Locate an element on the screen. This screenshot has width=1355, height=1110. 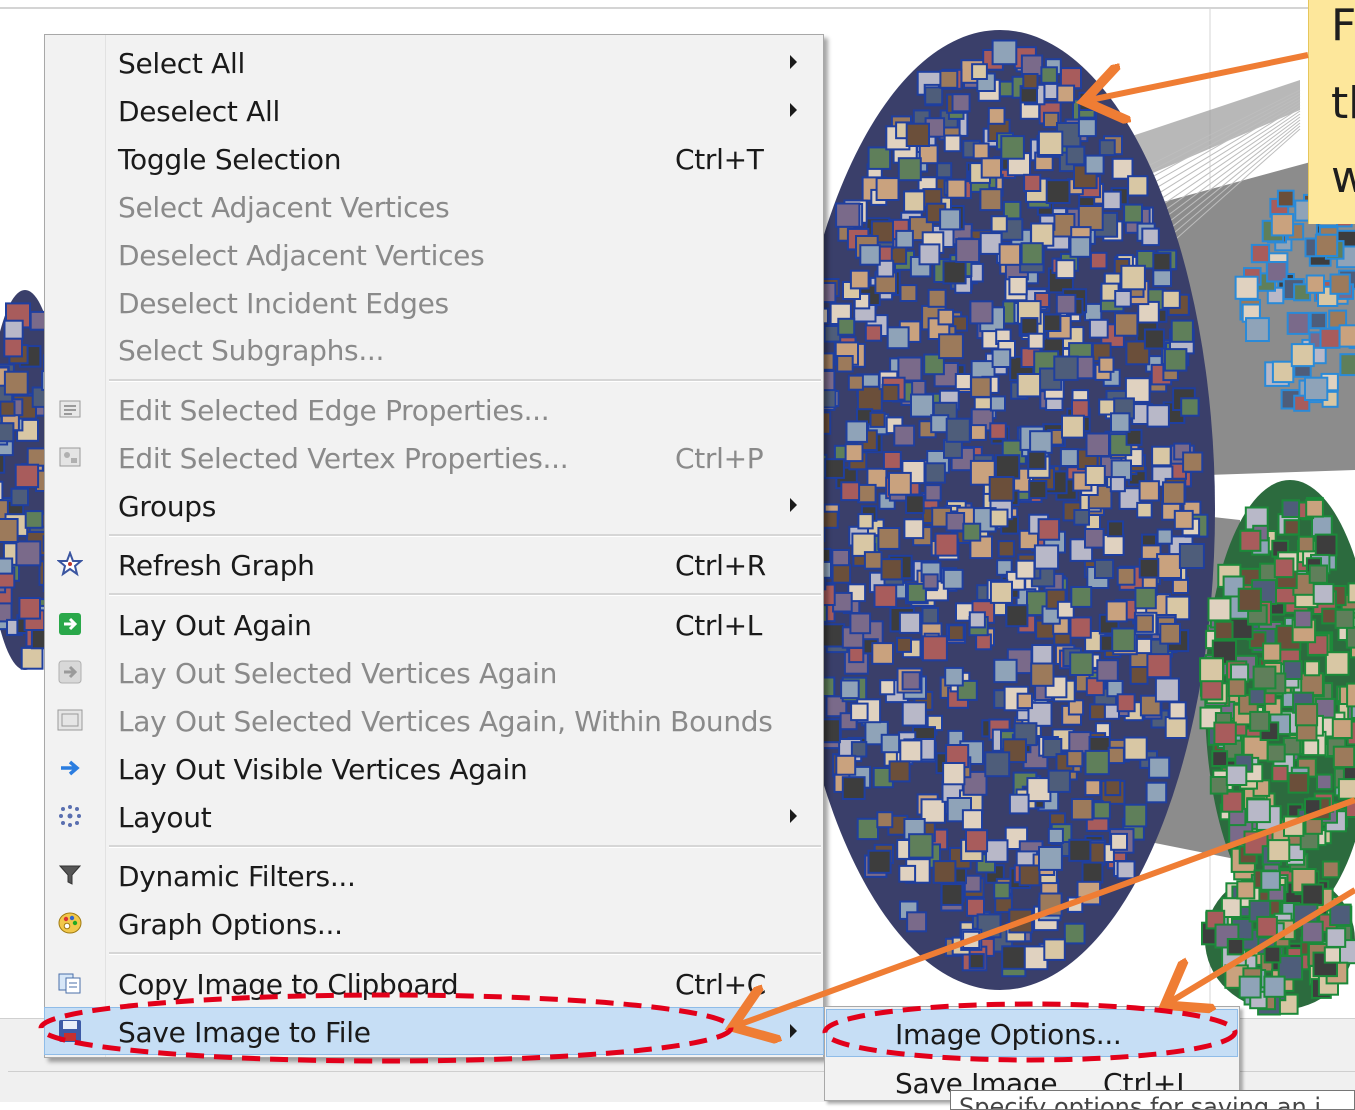
menu-item-label: Groups is located at coordinates (167, 506).